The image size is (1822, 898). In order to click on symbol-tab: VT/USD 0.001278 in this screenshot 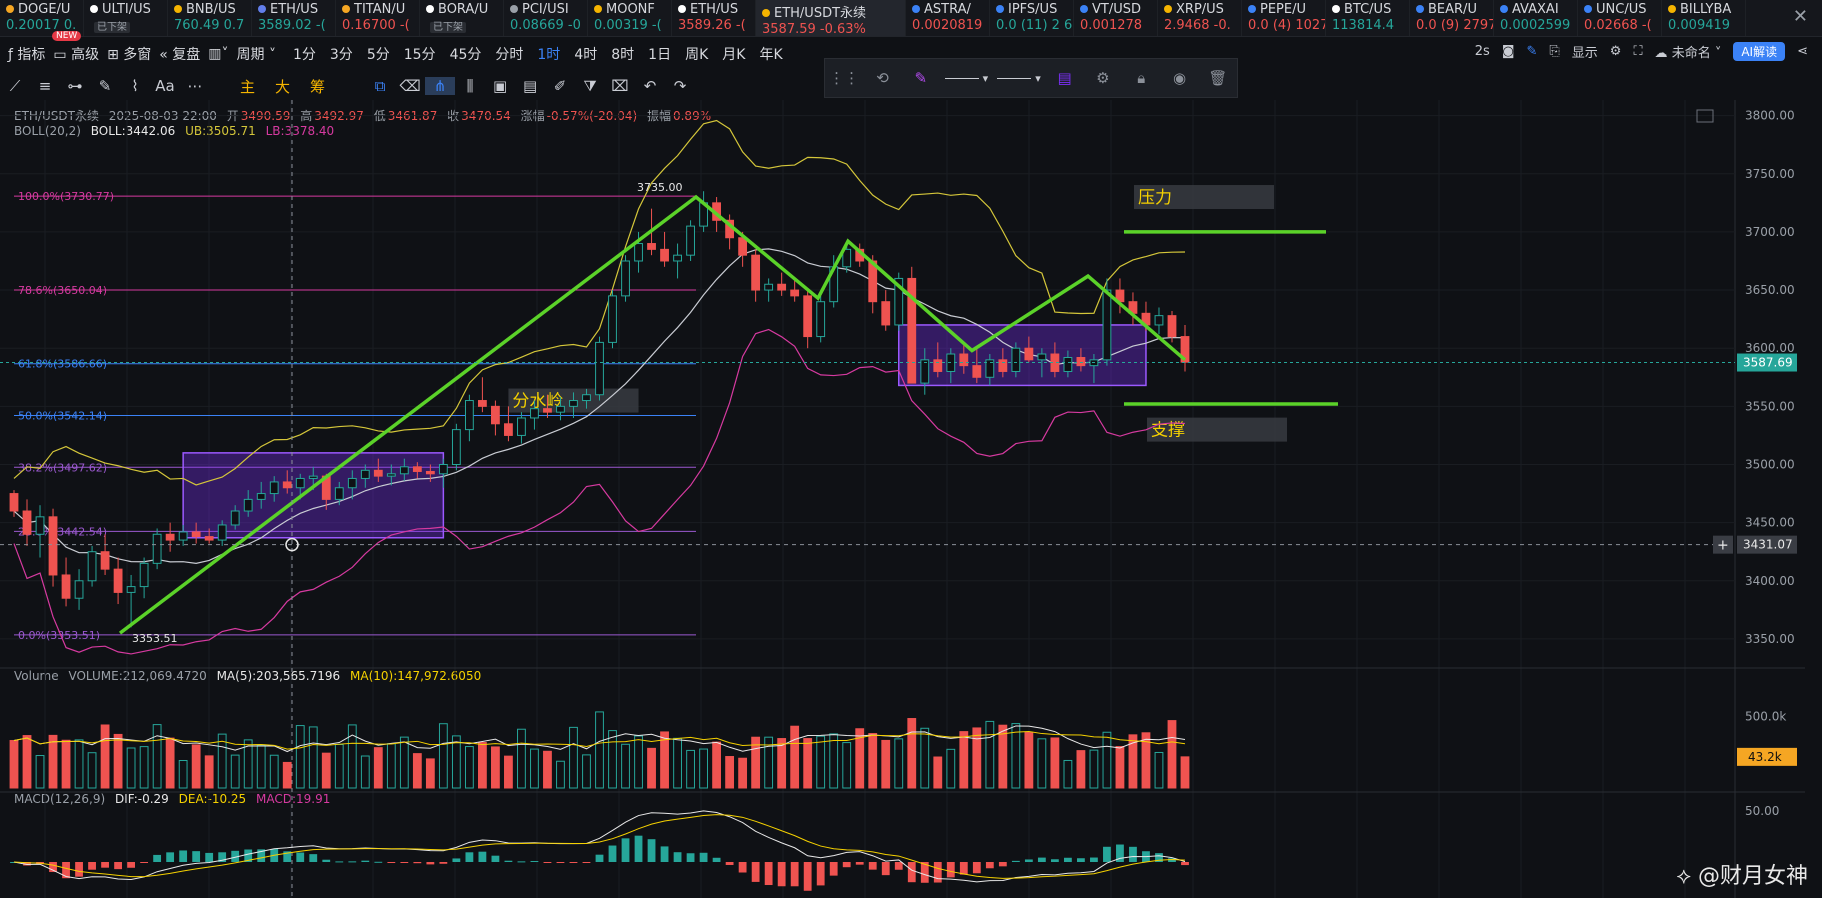, I will do `click(1116, 18)`.